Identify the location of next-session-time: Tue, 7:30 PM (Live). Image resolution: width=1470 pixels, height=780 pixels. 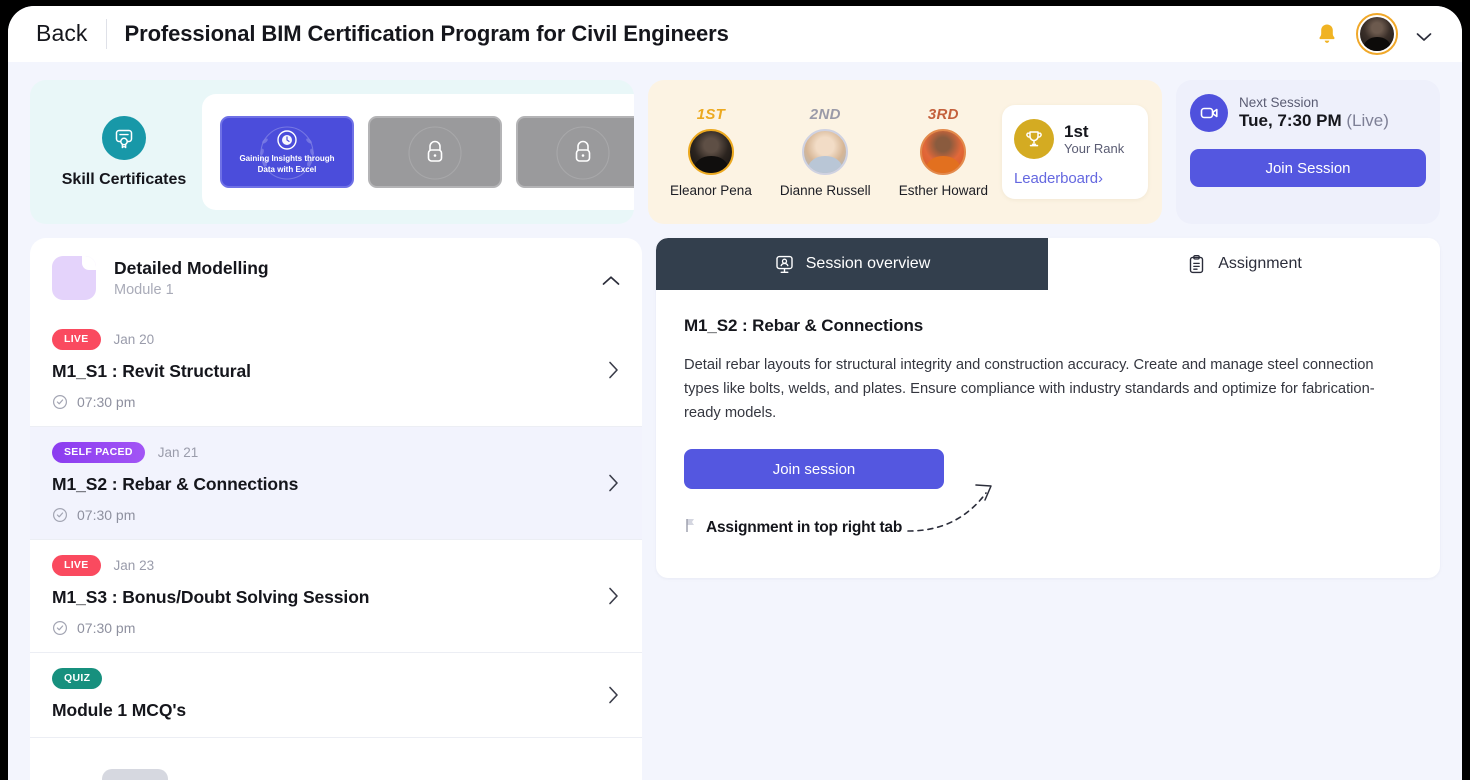
(1314, 121).